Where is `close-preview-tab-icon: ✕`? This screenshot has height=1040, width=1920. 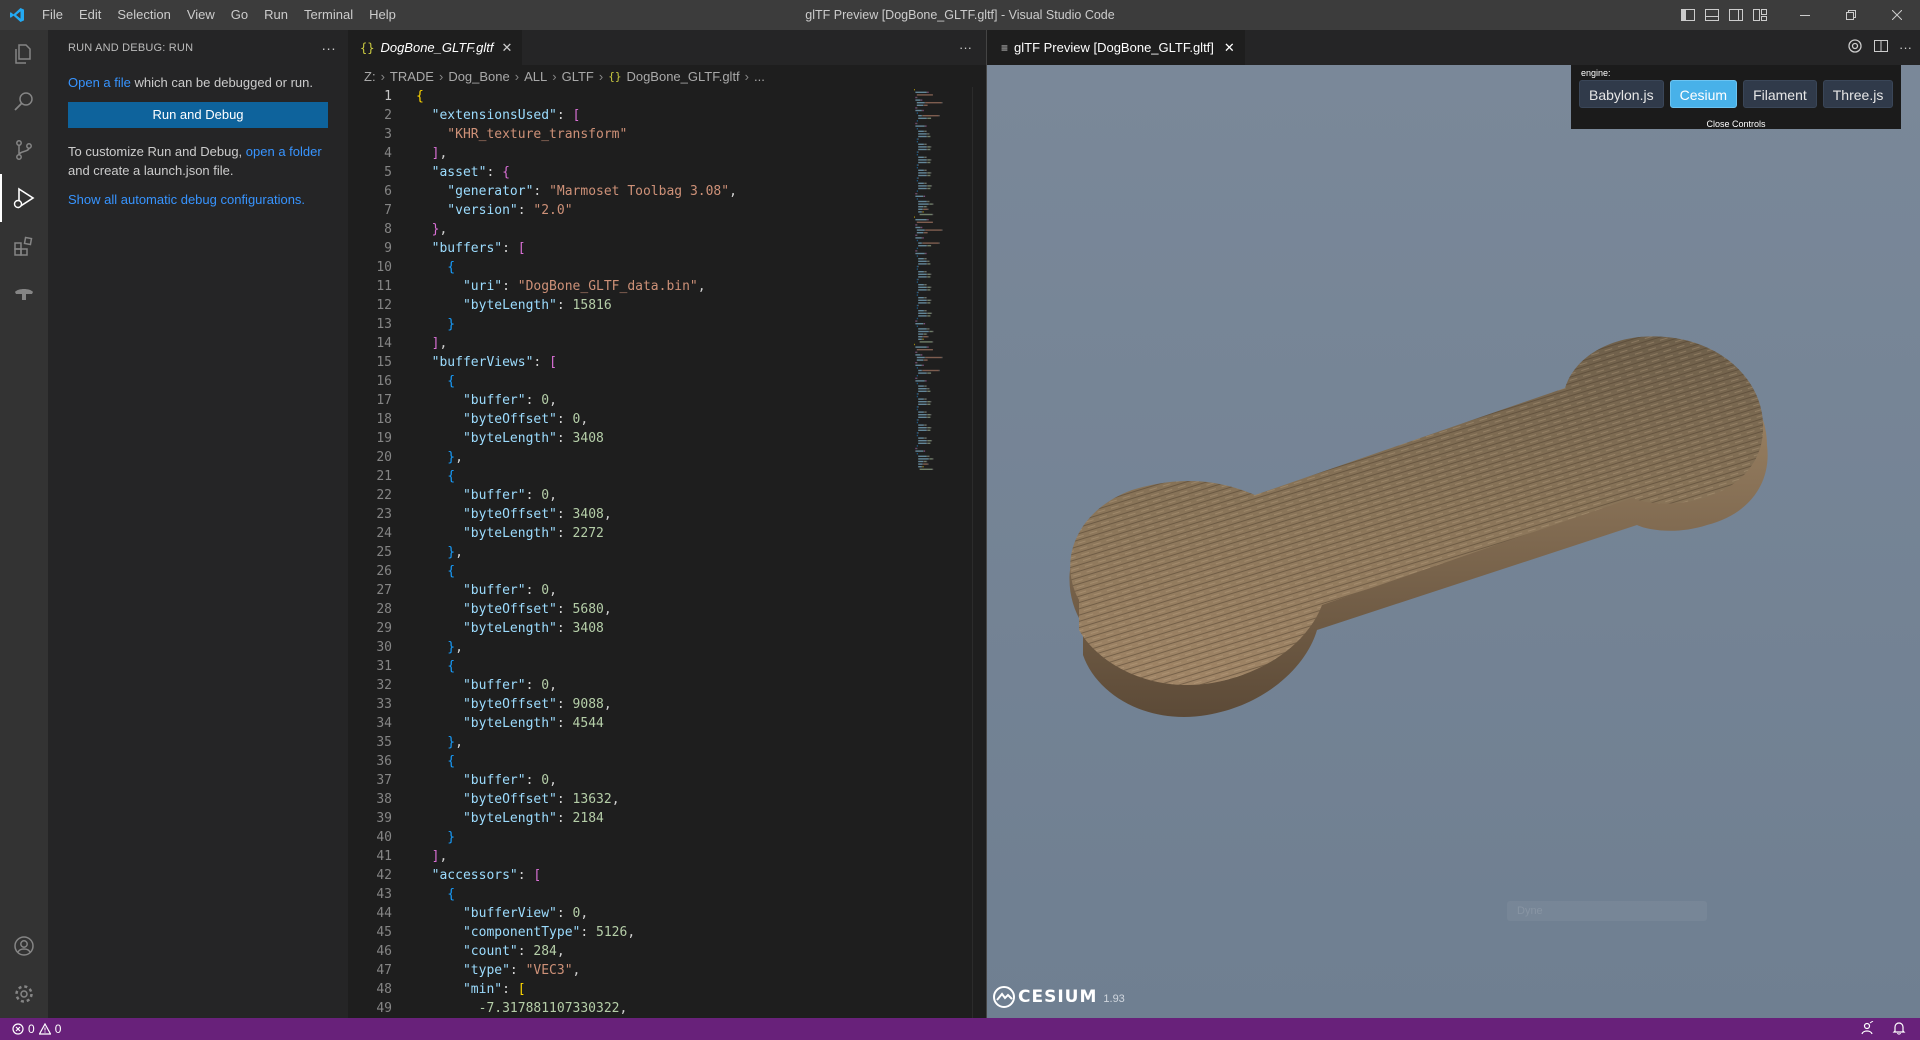
close-preview-tab-icon: ✕ is located at coordinates (1229, 48).